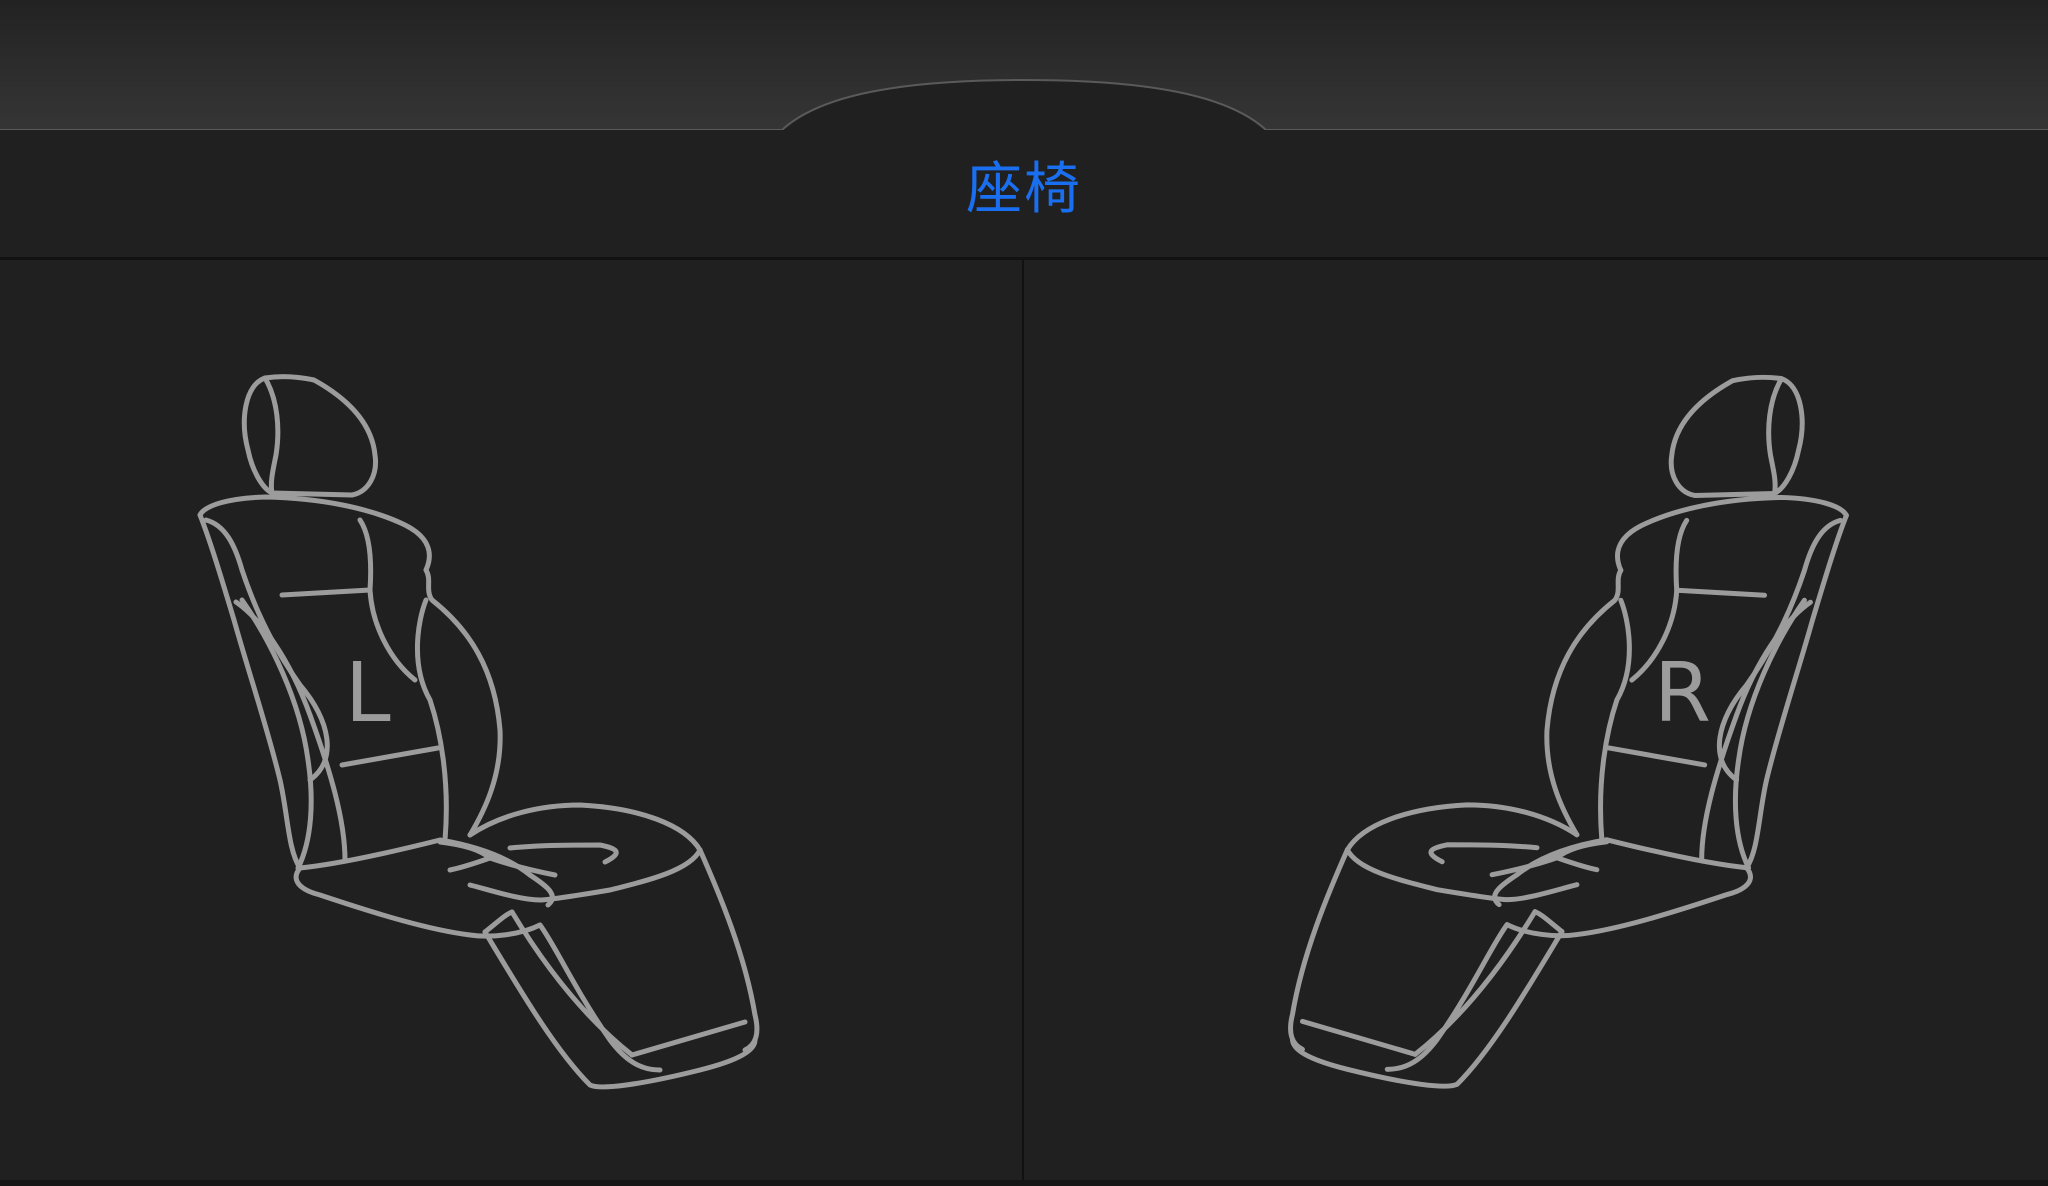  I want to click on bottom-strip, so click(1024, 1183).